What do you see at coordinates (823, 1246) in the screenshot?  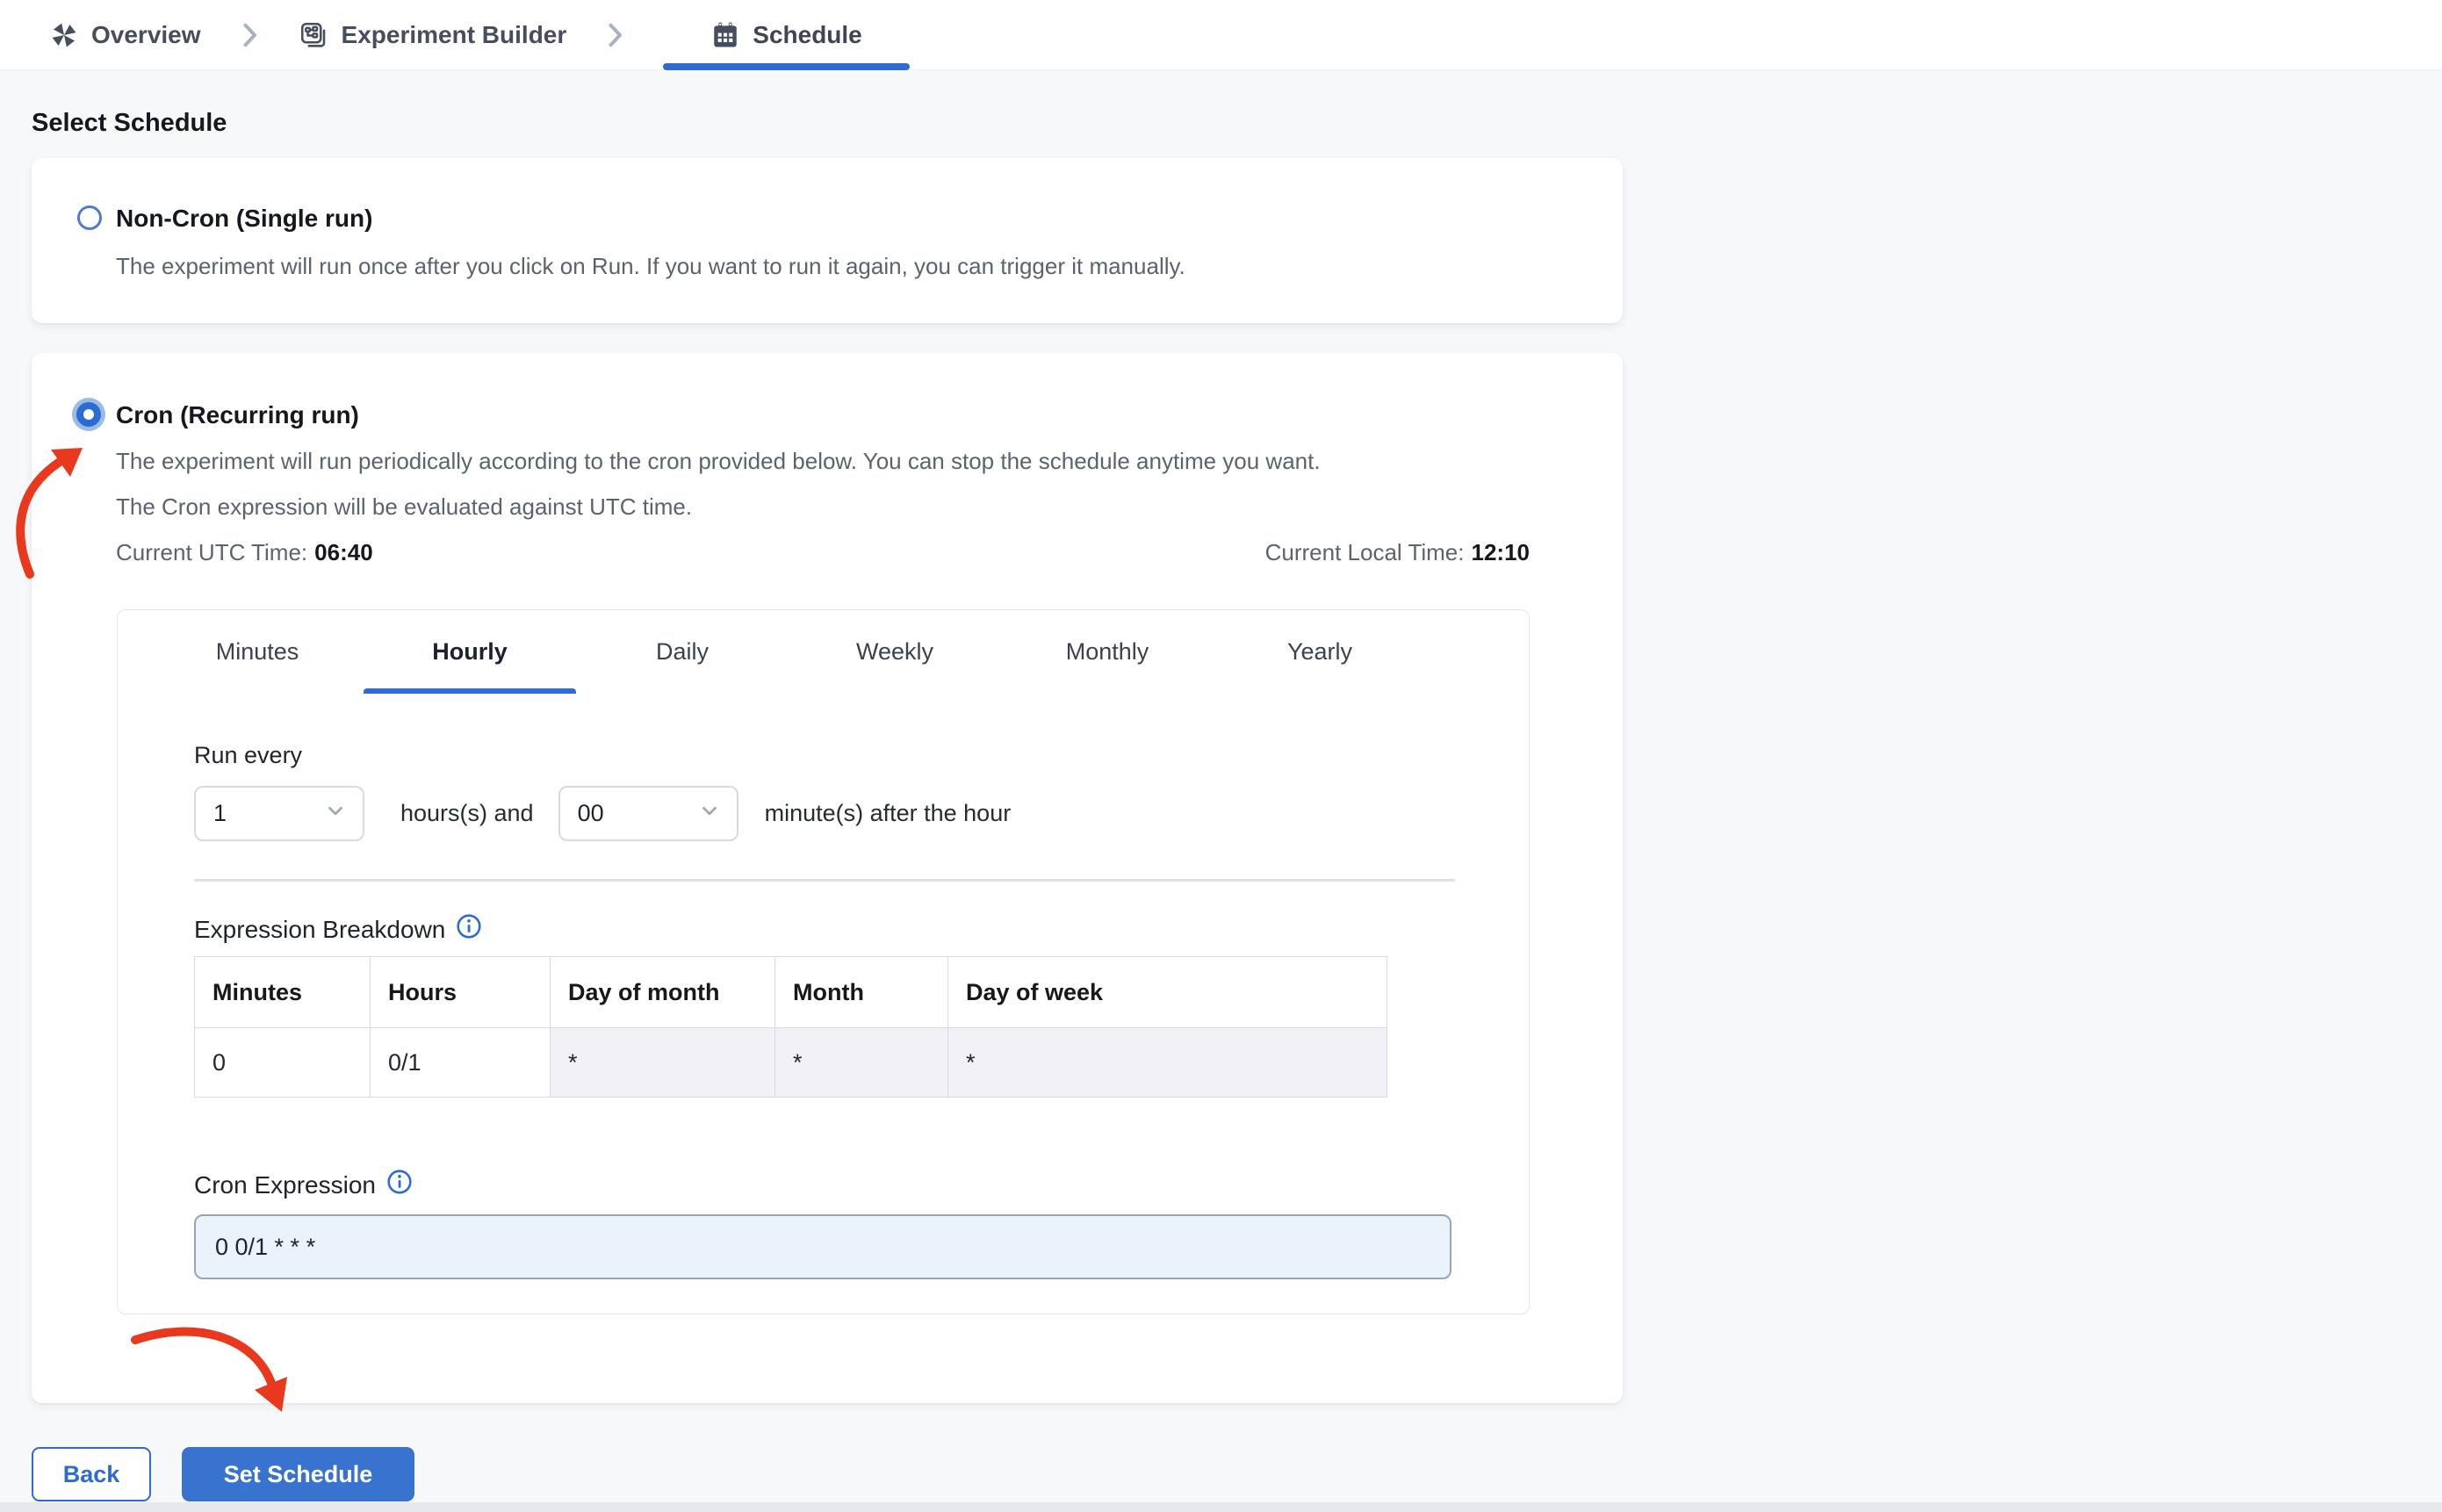 I see `cron-expression-input: 0 0/1 * * *` at bounding box center [823, 1246].